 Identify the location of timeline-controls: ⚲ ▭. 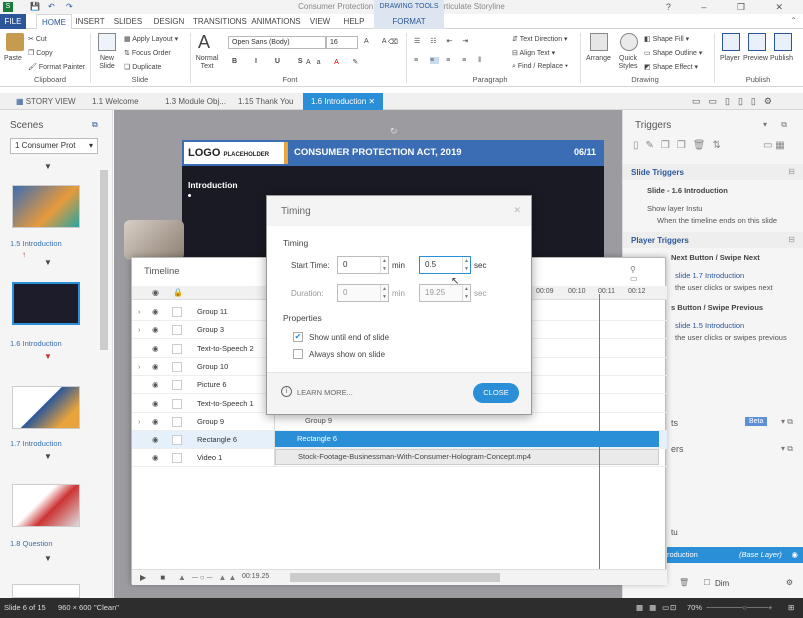
(647, 274).